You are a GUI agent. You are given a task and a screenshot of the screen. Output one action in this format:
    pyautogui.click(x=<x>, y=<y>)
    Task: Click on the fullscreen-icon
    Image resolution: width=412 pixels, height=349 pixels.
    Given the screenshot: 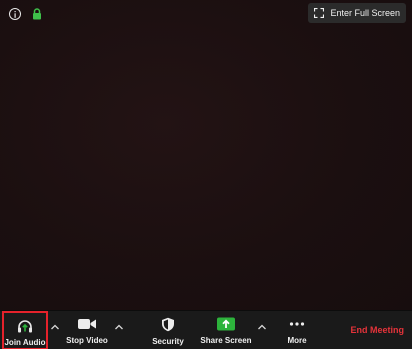 What is the action you would take?
    pyautogui.click(x=319, y=13)
    